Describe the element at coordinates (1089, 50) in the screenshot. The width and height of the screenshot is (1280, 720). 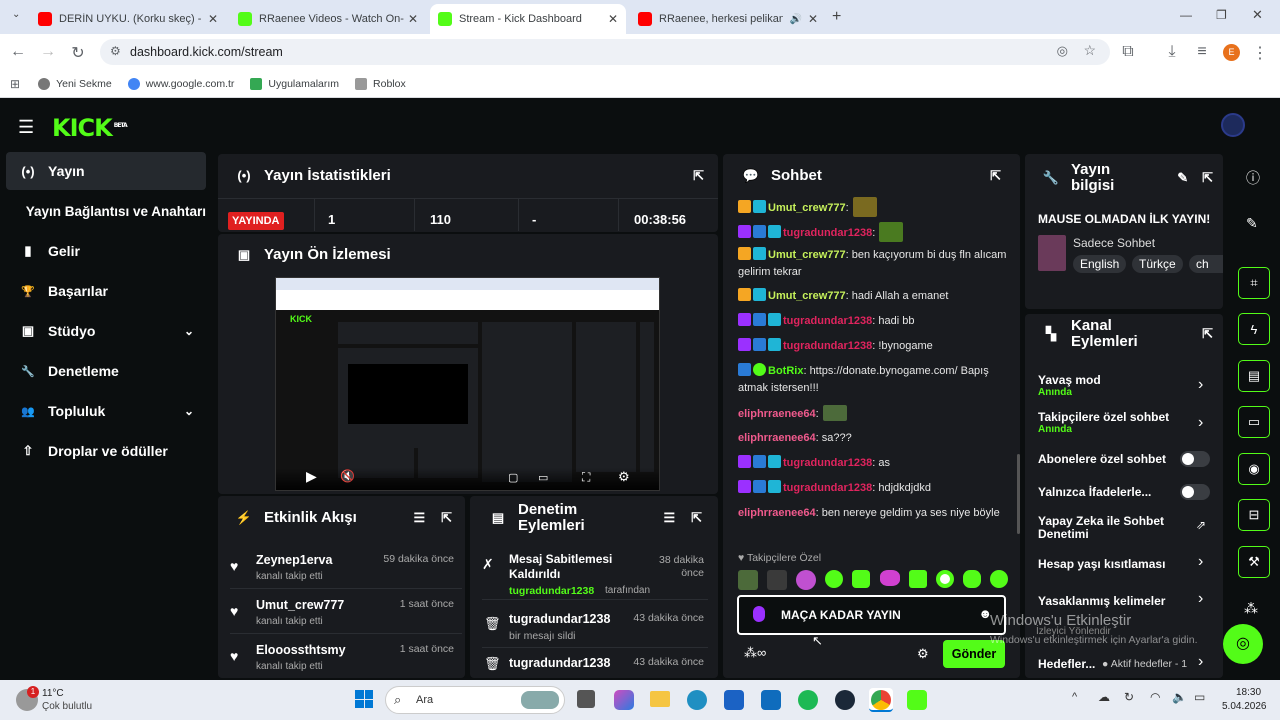
I see `bookmark-star-icon: ☆` at that location.